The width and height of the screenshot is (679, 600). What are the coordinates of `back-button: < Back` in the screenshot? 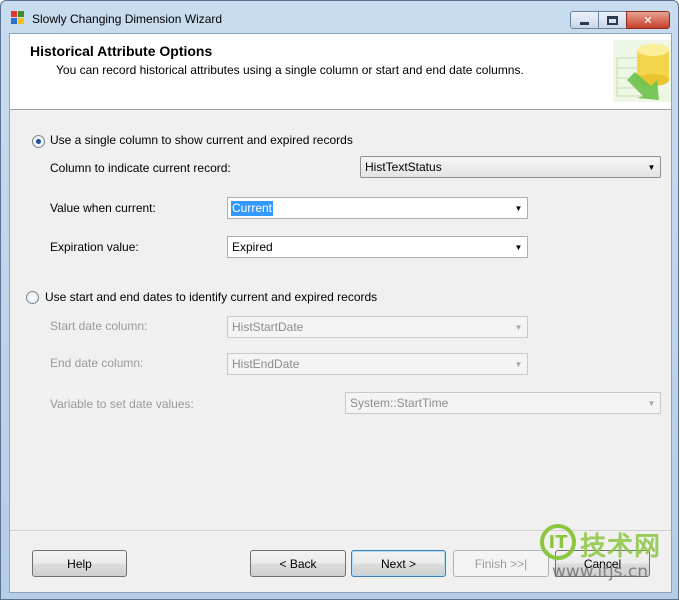 It's located at (298, 563).